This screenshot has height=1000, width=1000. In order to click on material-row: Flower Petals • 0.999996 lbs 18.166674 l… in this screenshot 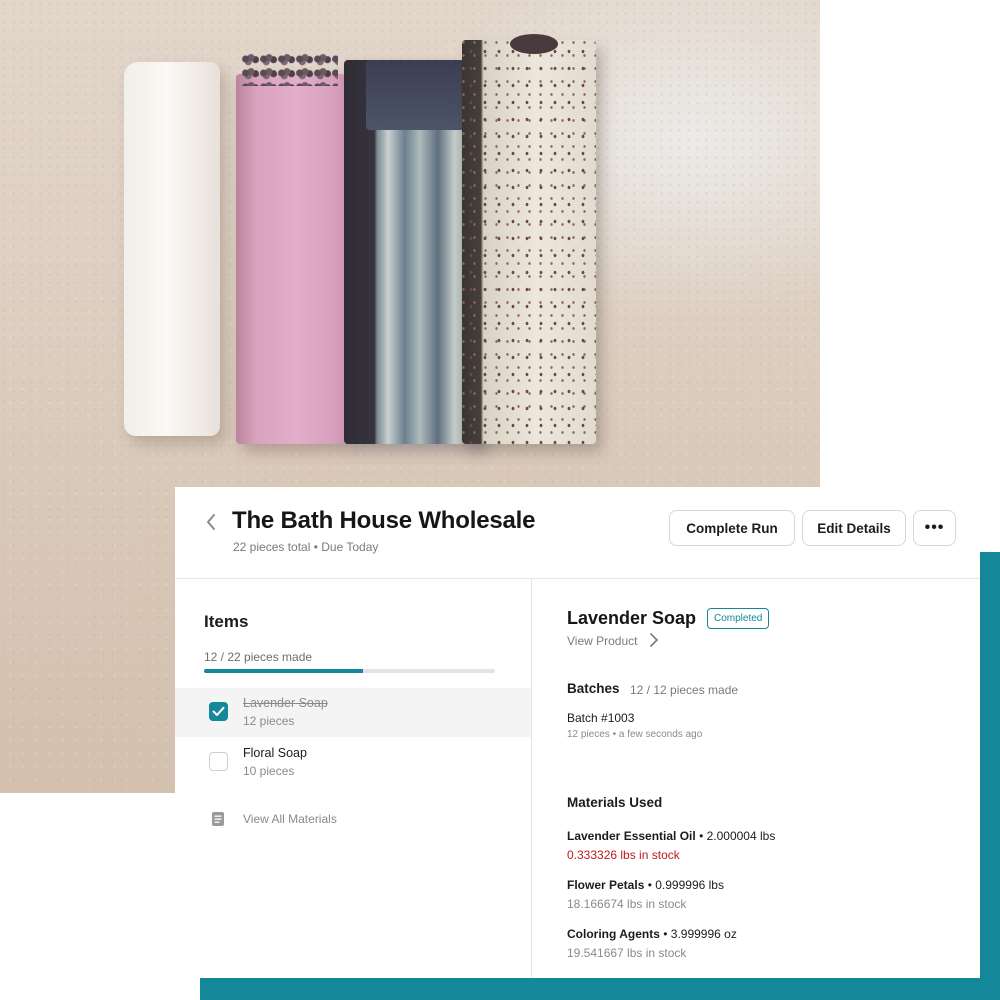, I will do `click(645, 894)`.